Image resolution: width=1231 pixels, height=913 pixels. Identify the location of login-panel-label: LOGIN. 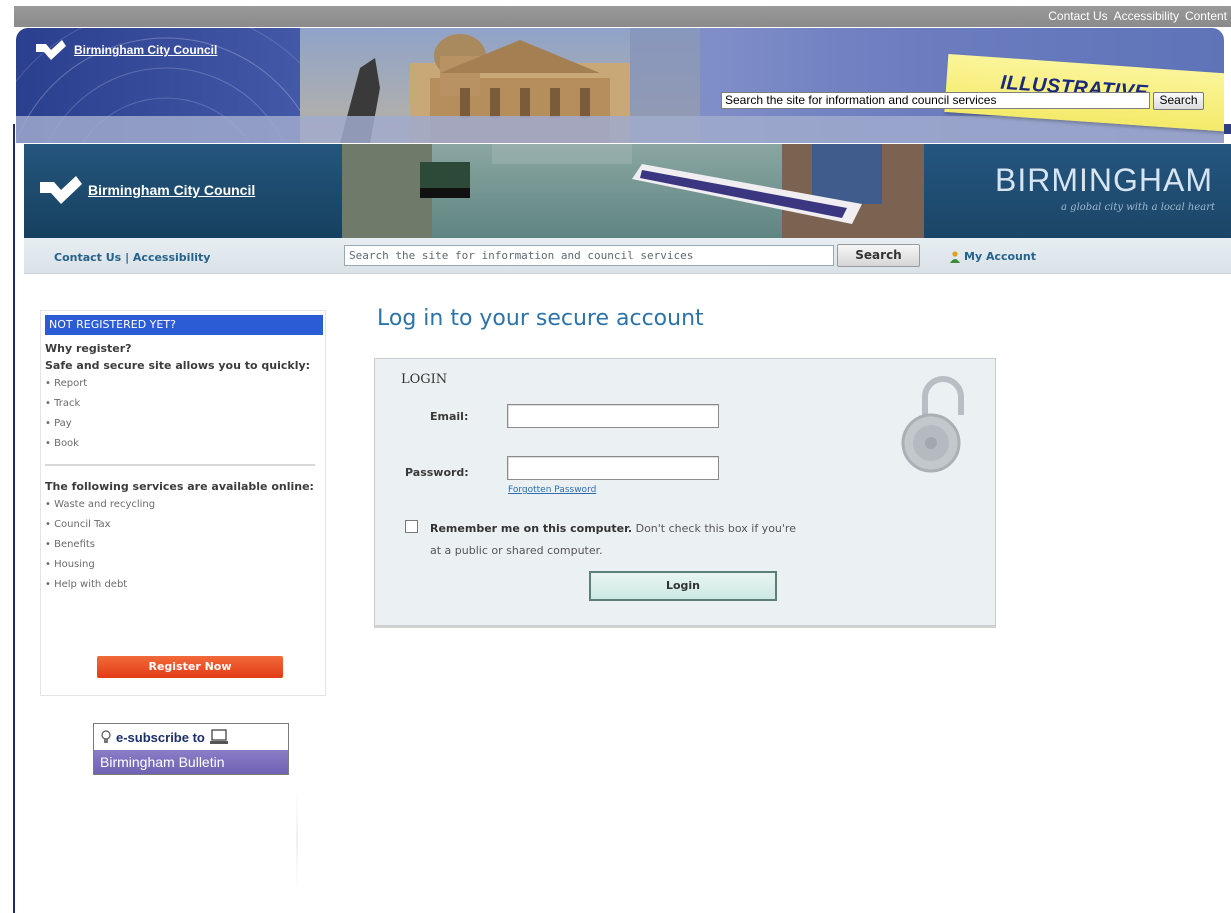
(424, 379).